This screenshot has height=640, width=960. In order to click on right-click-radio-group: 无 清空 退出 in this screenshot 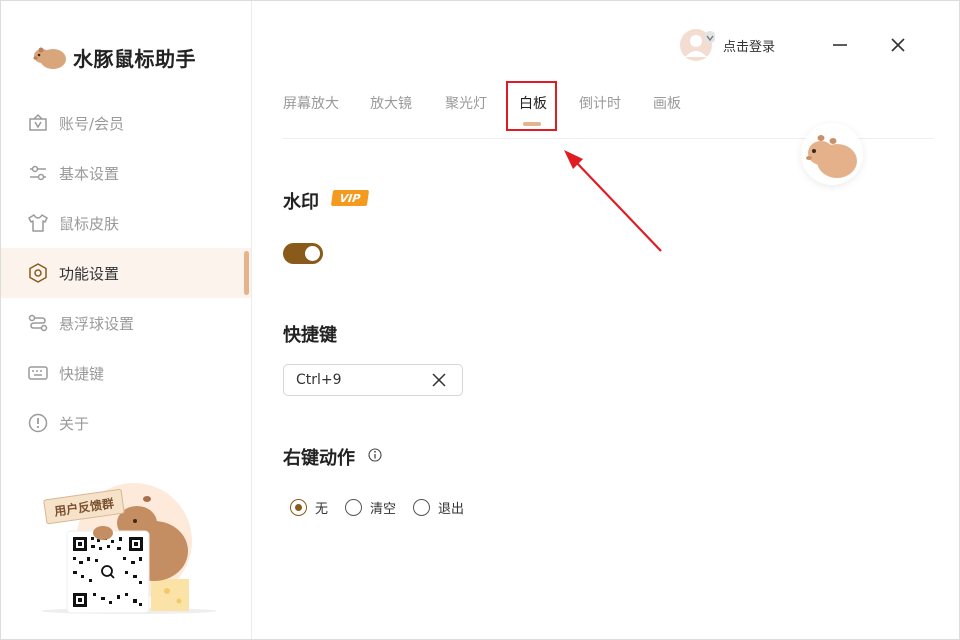, I will do `click(385, 507)`.